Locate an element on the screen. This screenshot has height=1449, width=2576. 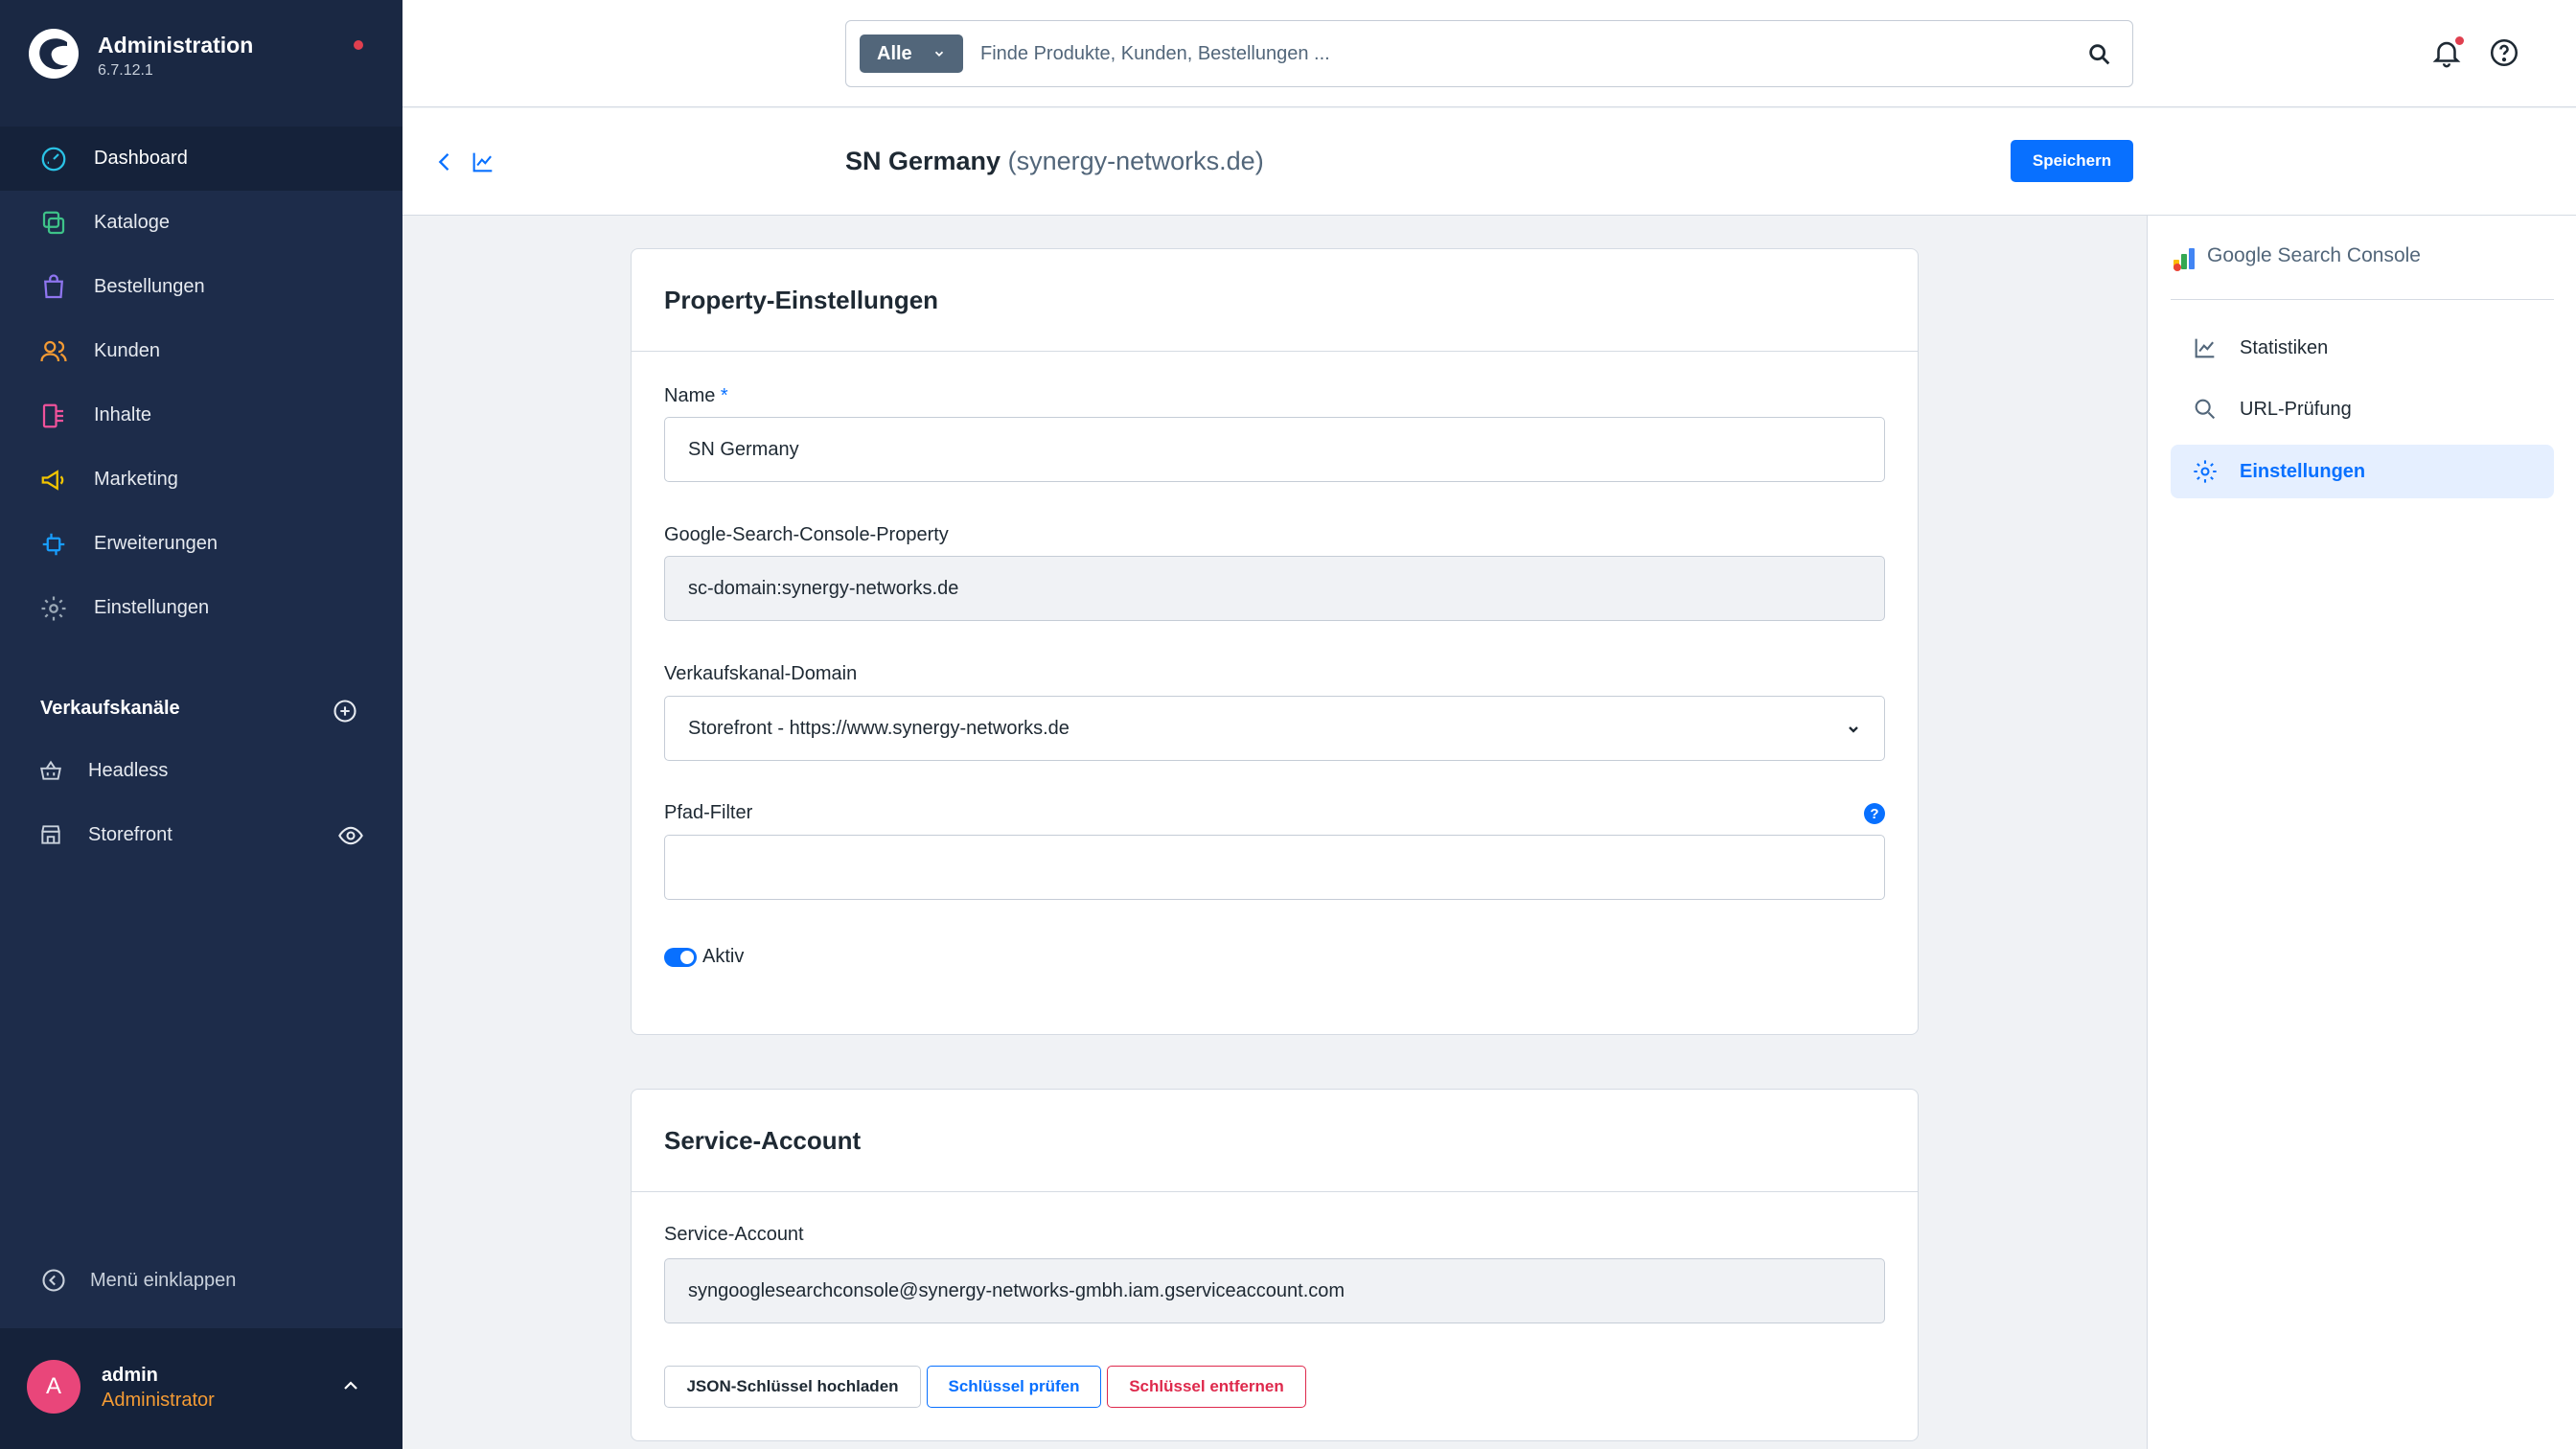
nav-item-einstellungen: Einstellungen is located at coordinates (201, 608).